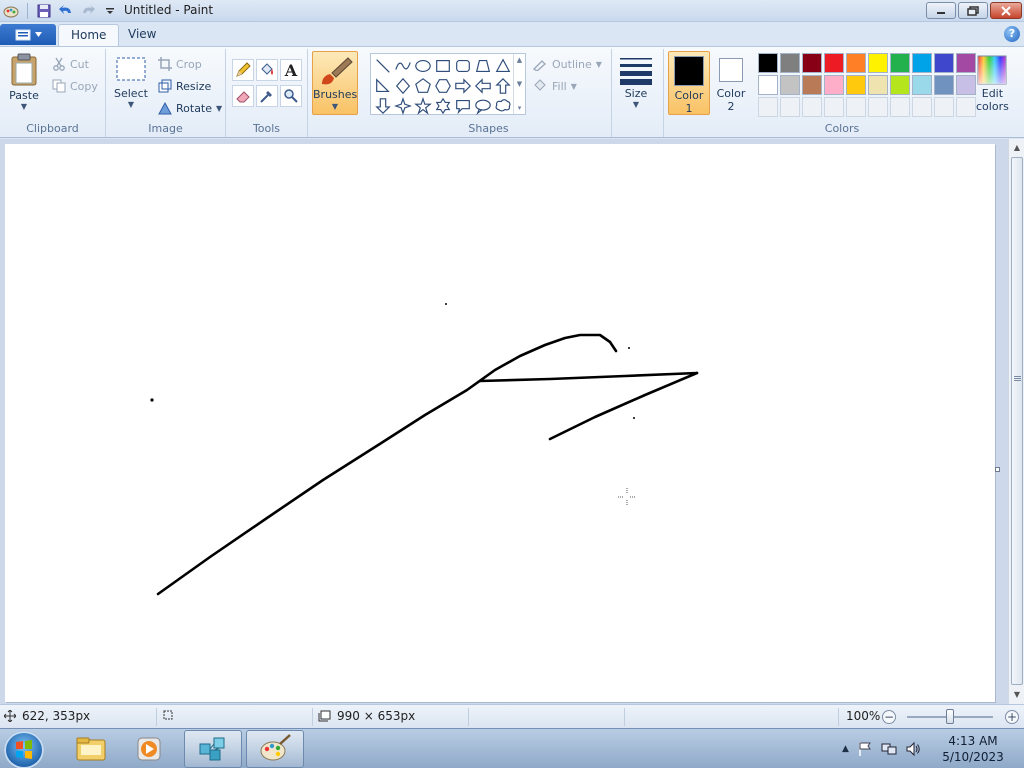  Describe the element at coordinates (1012, 717) in the screenshot. I see `zoom-in-icon: +` at that location.